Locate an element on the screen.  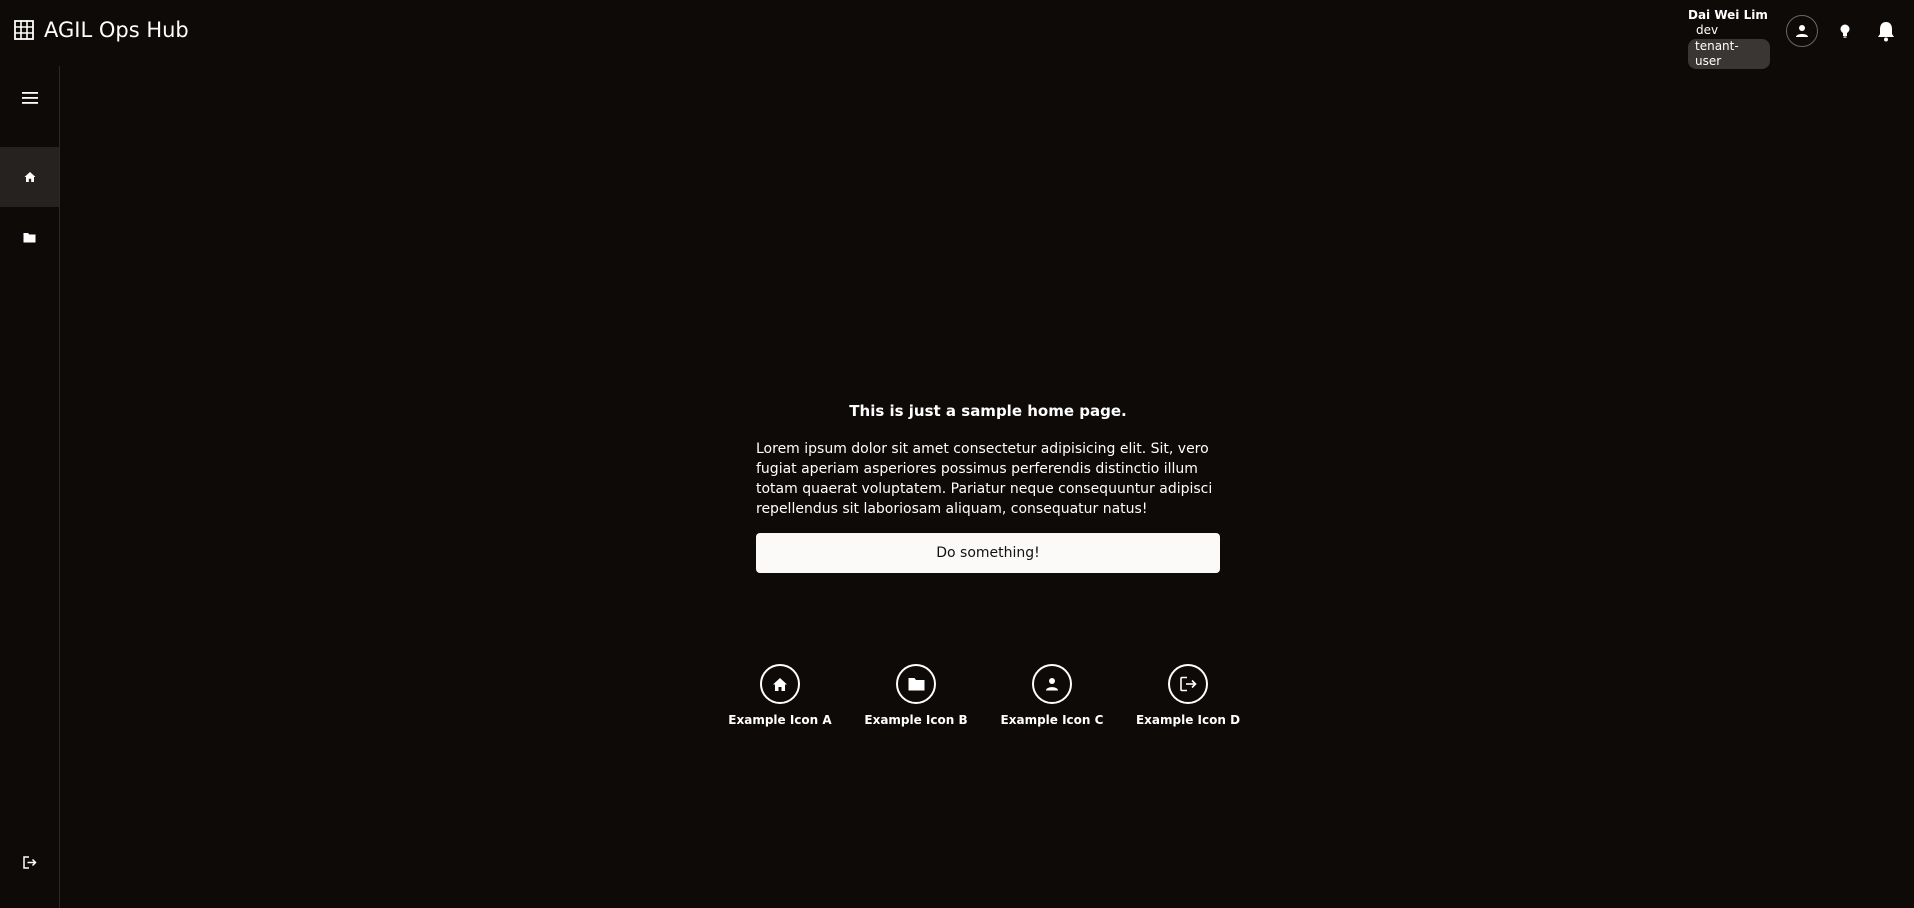
example-icon-b-circle is located at coordinates (916, 684).